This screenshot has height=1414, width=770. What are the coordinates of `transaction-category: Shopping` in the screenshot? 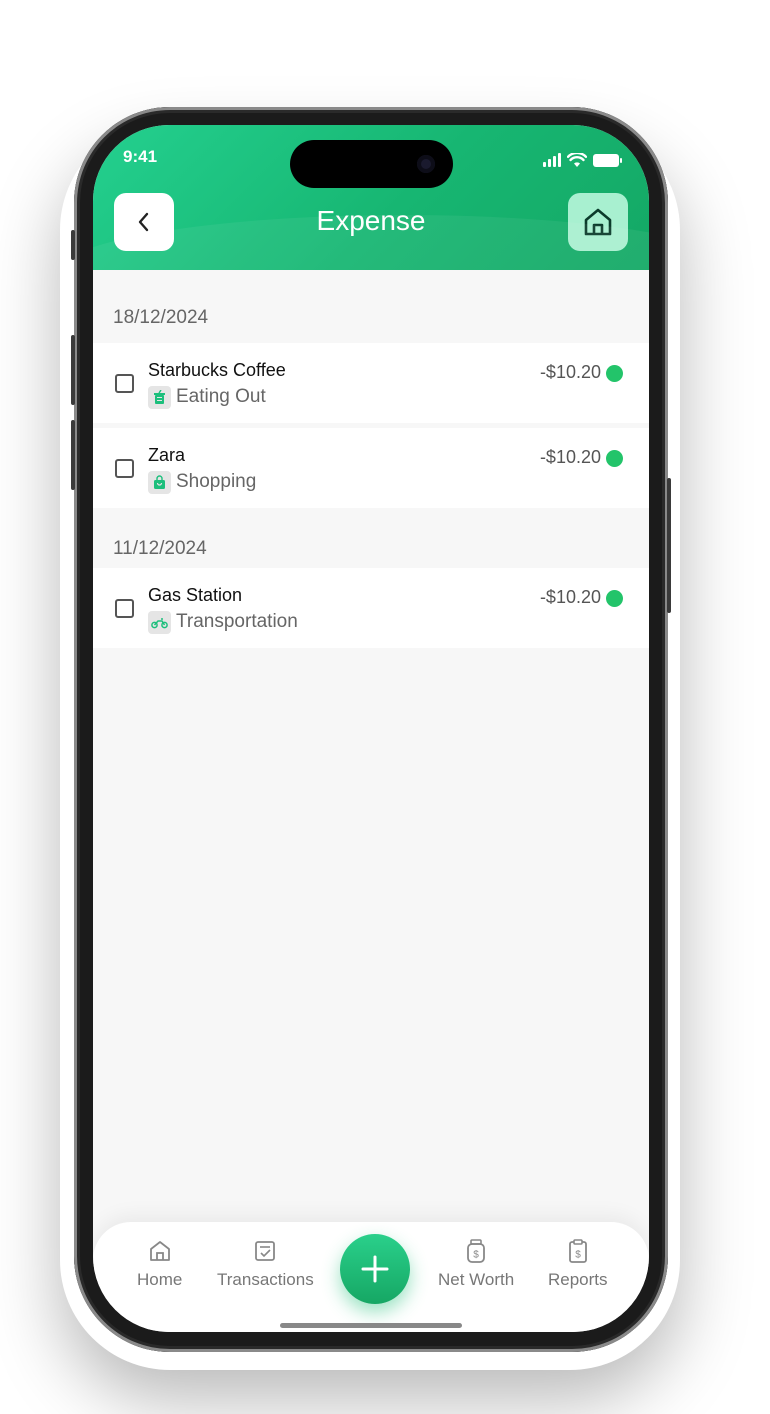 It's located at (202, 482).